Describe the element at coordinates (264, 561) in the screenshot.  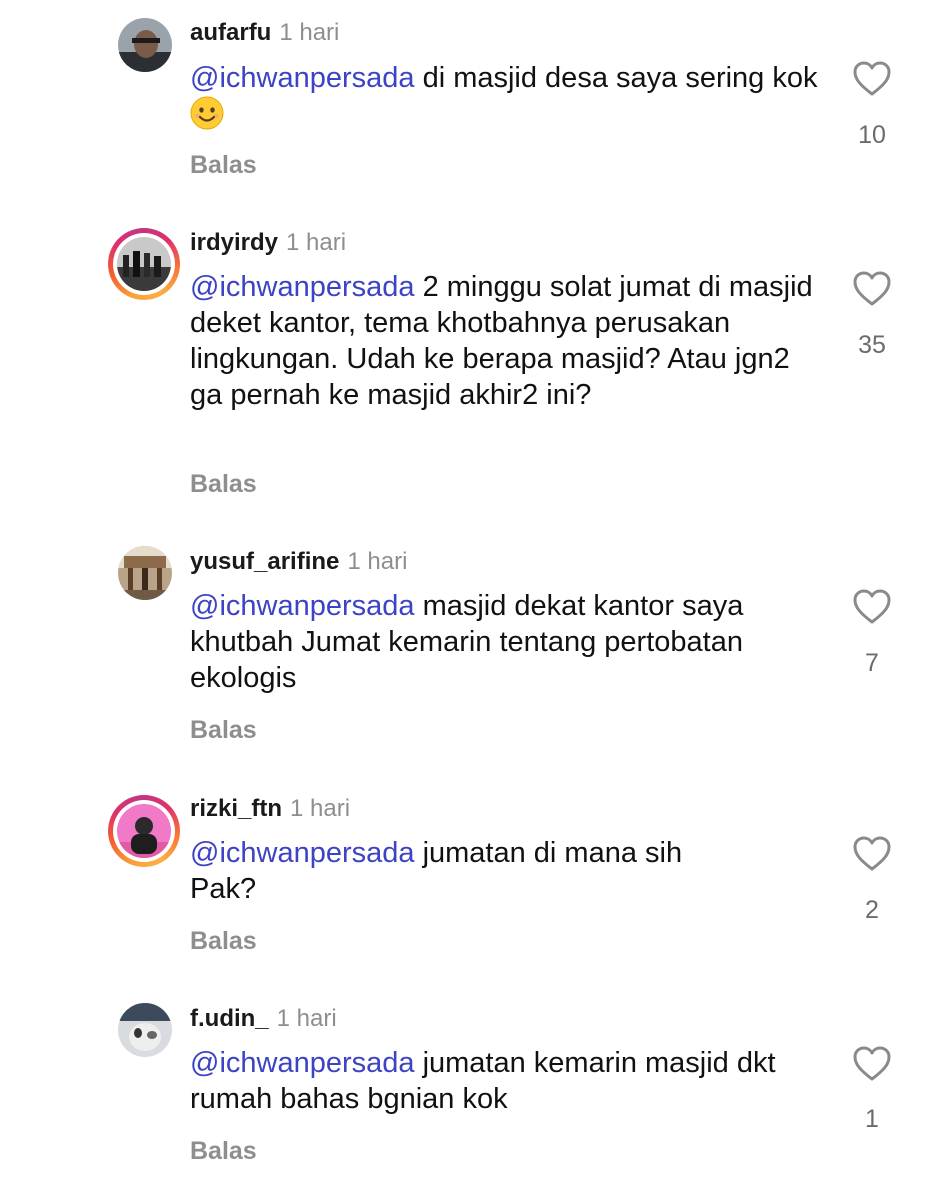
I see `username: yusuf_arifine` at that location.